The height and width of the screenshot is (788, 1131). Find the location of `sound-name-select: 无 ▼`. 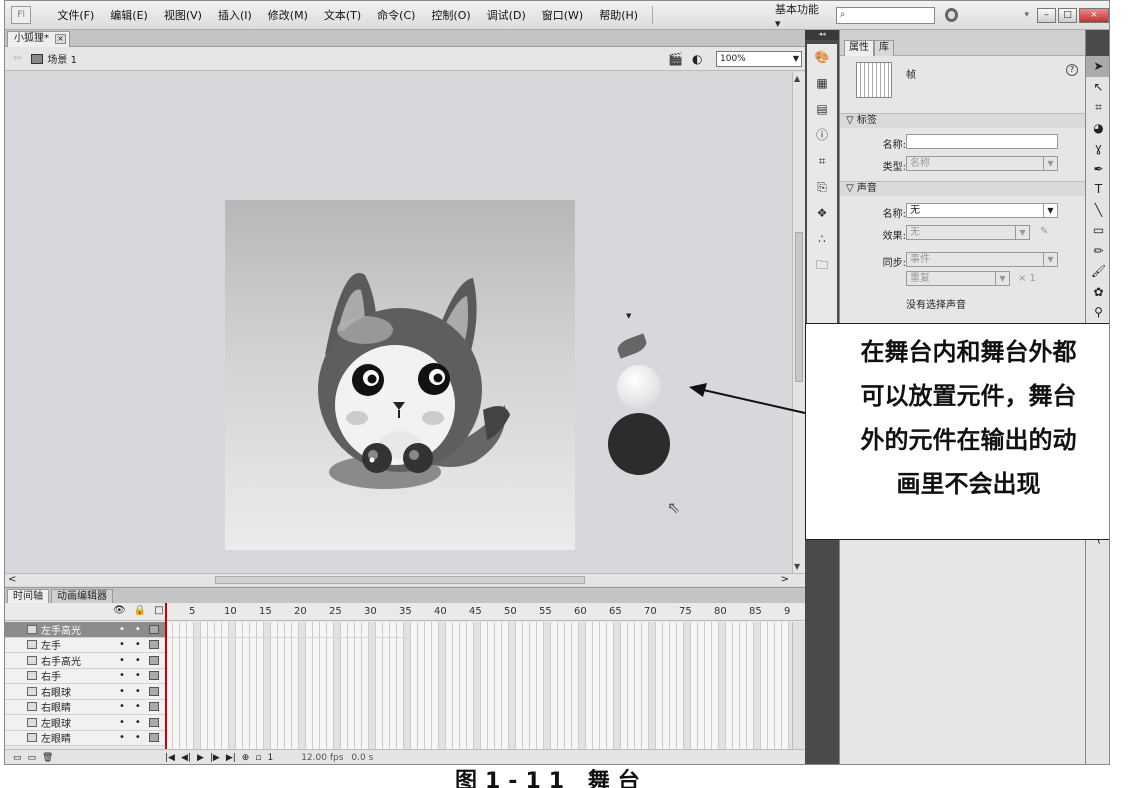

sound-name-select: 无 ▼ is located at coordinates (982, 210).